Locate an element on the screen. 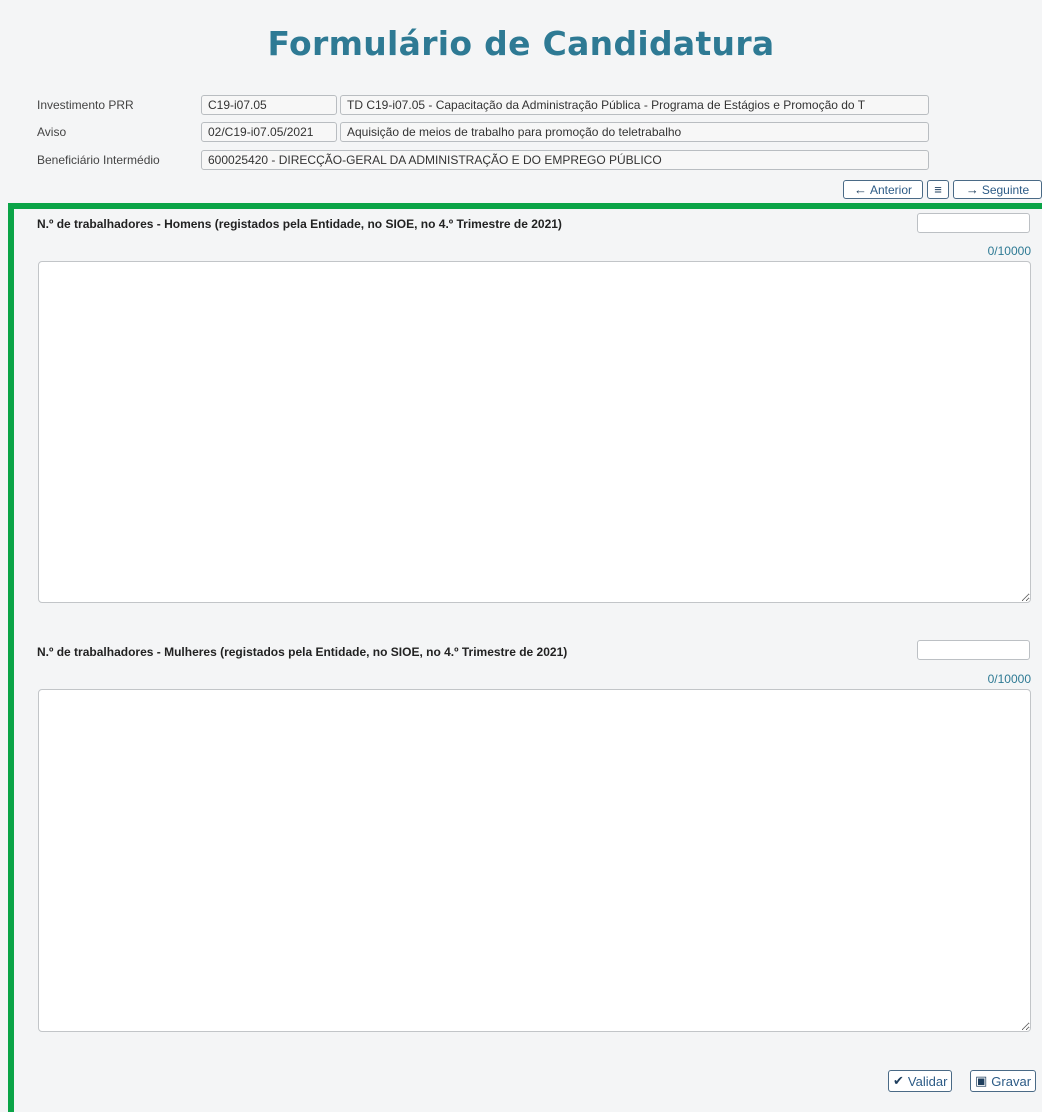 The image size is (1042, 1112). save-button: ▣ Gravar is located at coordinates (1003, 1081).